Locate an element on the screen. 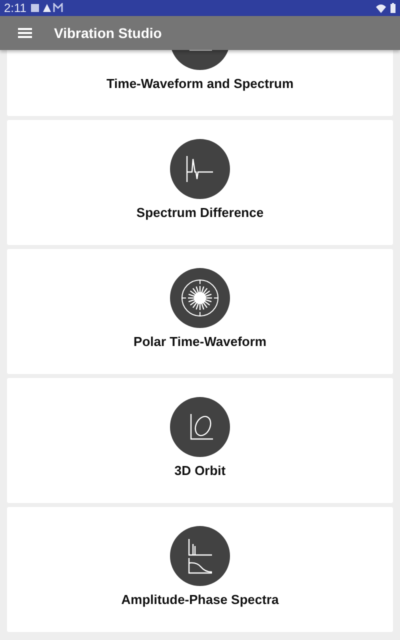 The height and width of the screenshot is (640, 400). tool-card: Time-Waveform and Spectrum is located at coordinates (200, 83).